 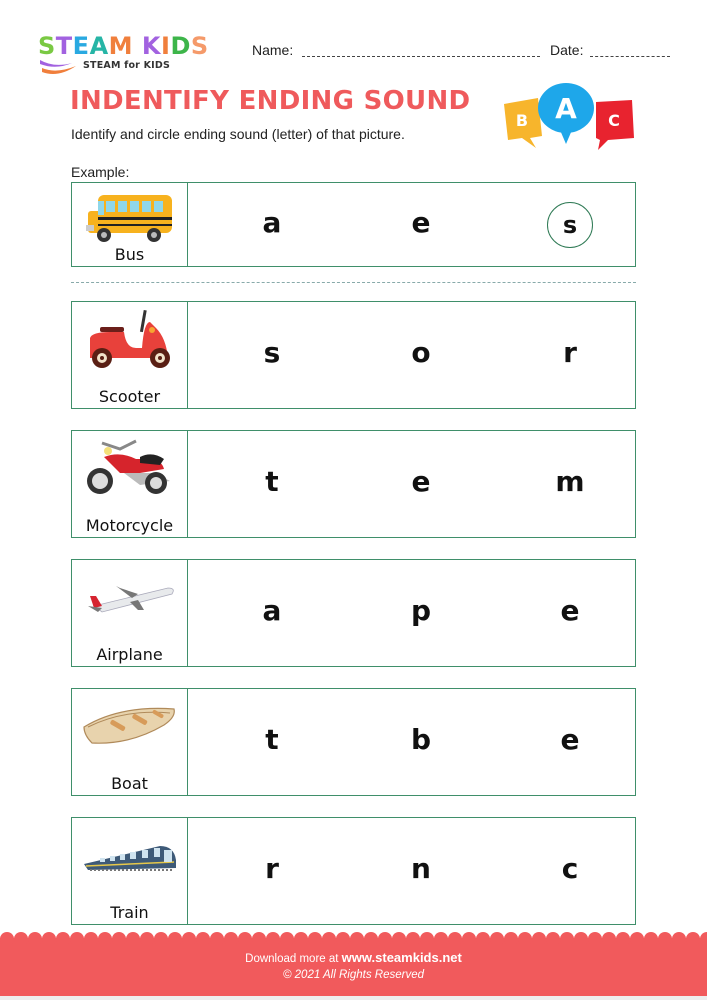 I want to click on bus-icon, so click(x=129, y=218).